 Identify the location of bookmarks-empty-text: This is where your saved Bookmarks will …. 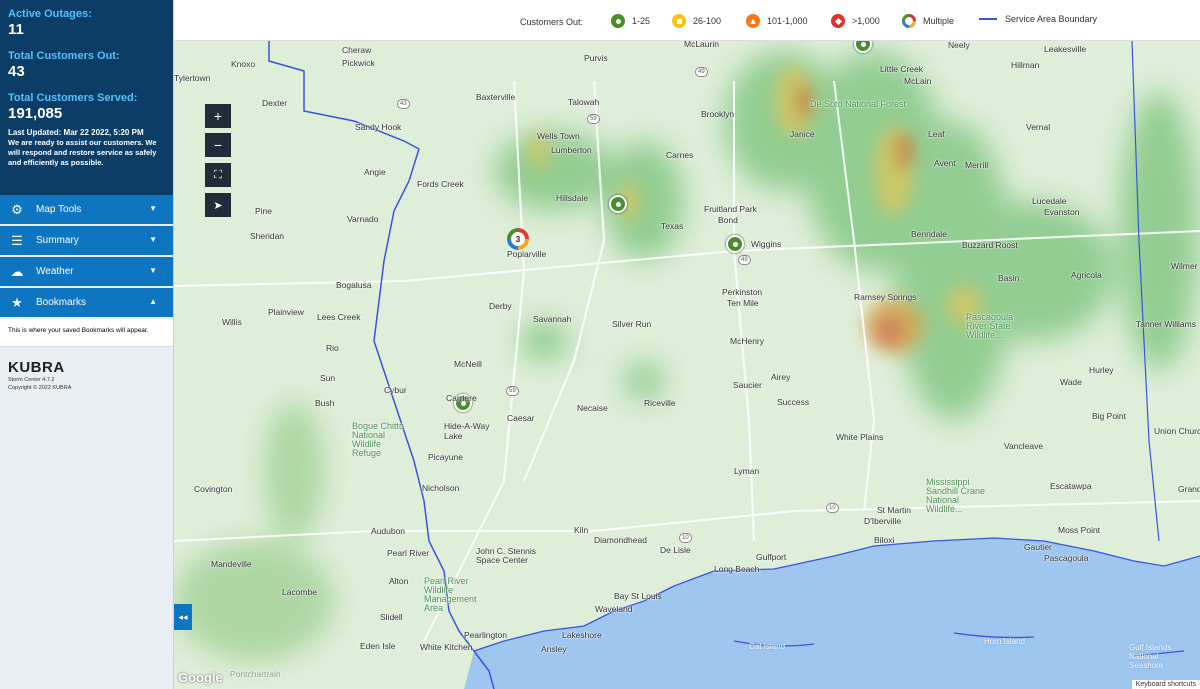
(86, 333).